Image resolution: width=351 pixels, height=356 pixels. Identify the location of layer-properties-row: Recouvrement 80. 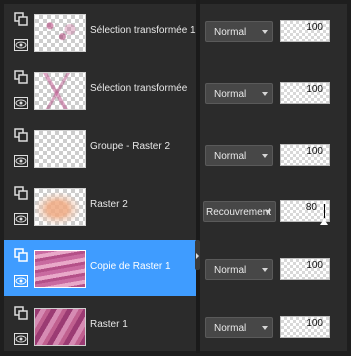
(273, 212).